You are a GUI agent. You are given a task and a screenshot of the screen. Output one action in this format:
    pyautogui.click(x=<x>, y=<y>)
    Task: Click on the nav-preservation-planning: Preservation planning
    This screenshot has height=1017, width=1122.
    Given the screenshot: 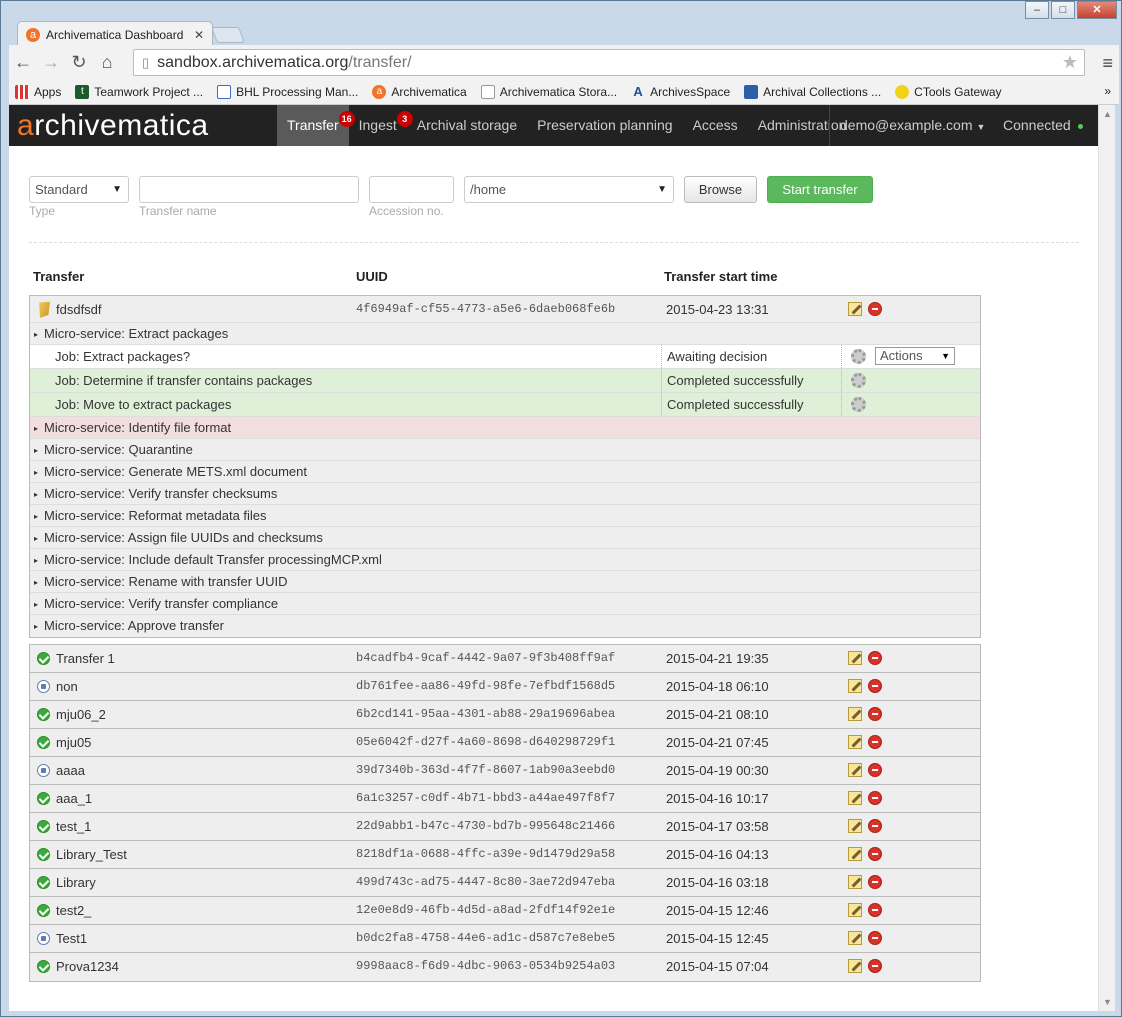 What is the action you would take?
    pyautogui.click(x=604, y=125)
    